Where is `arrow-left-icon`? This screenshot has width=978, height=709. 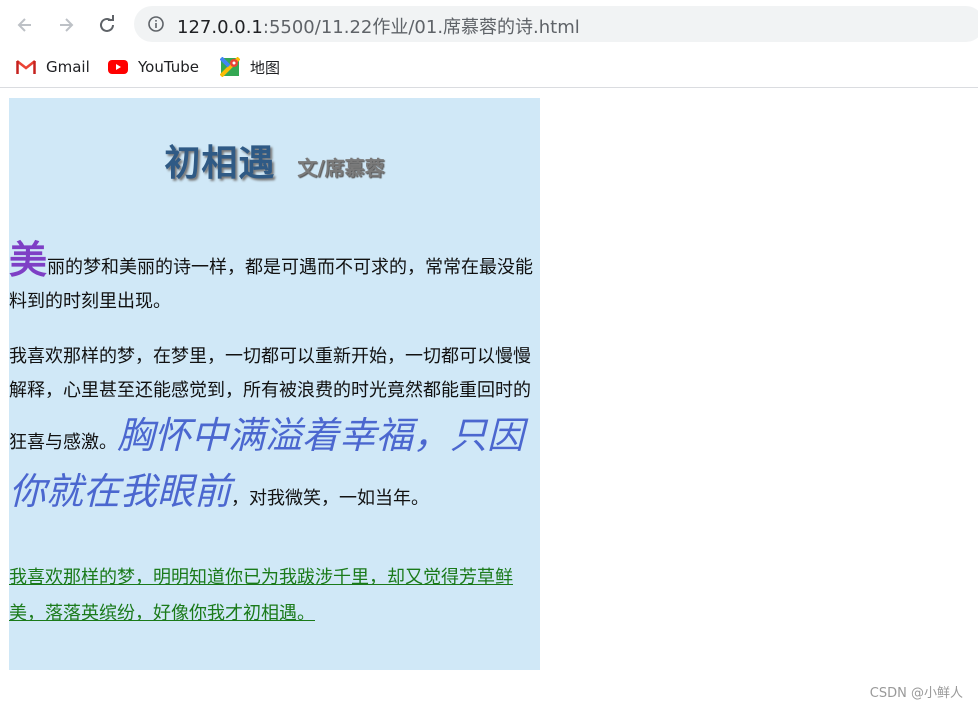
arrow-left-icon is located at coordinates (24, 25).